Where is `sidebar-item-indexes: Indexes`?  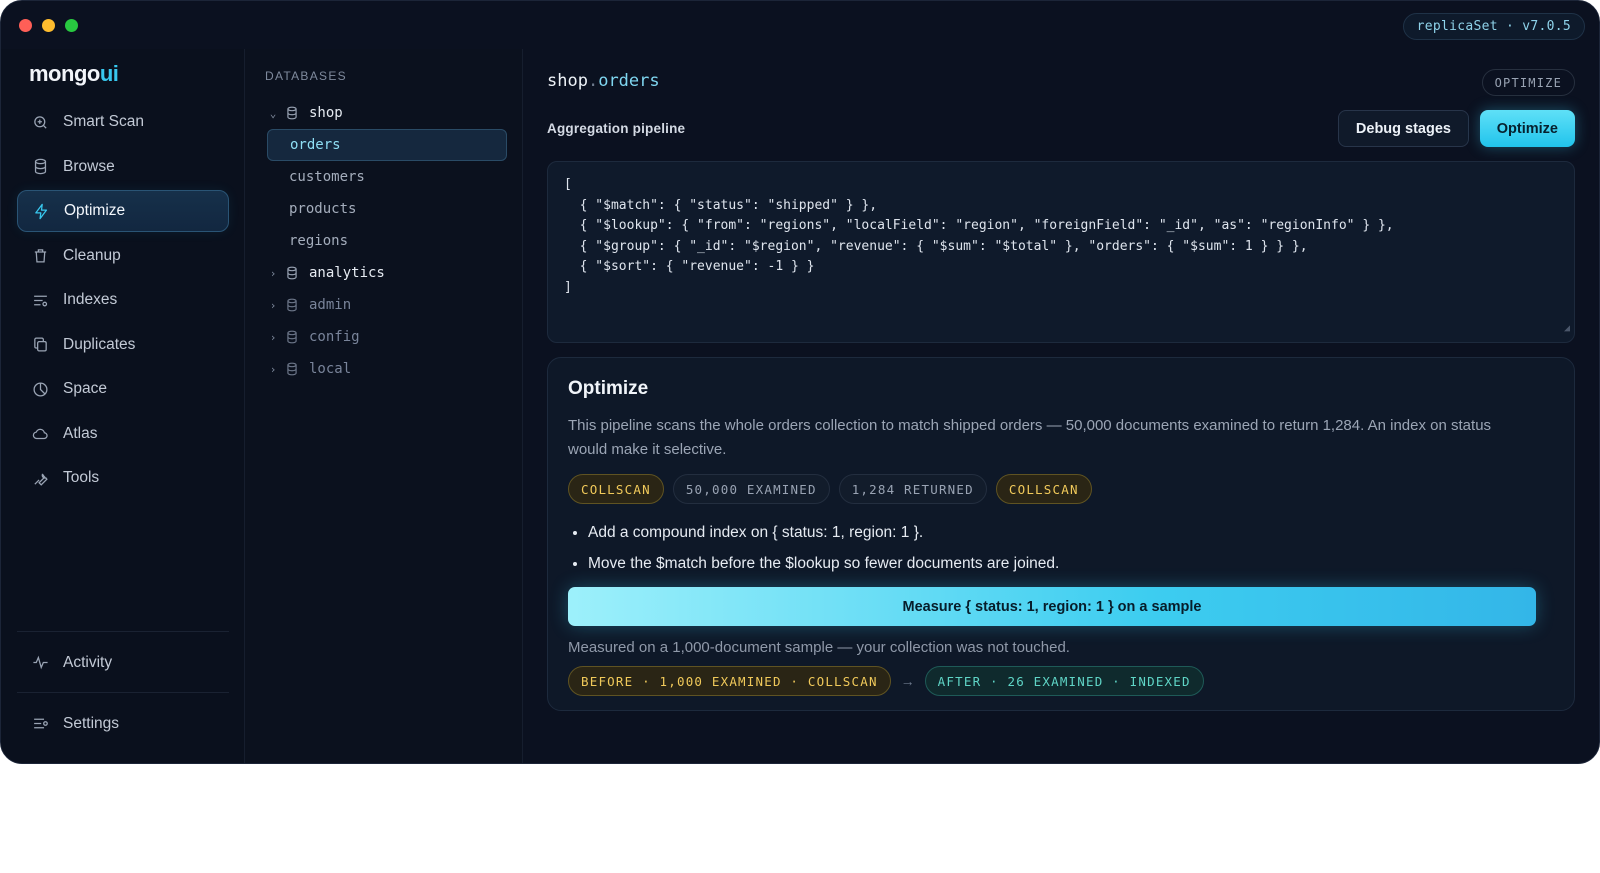 sidebar-item-indexes: Indexes is located at coordinates (123, 300).